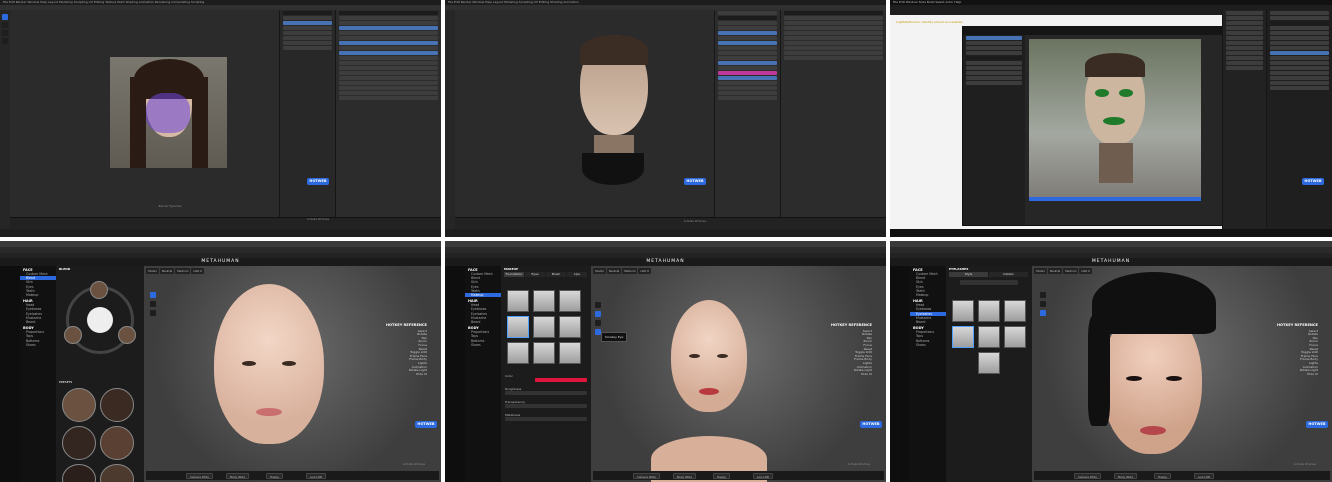 The height and width of the screenshot is (482, 1332). I want to click on tab-lips: Lips, so click(577, 274).